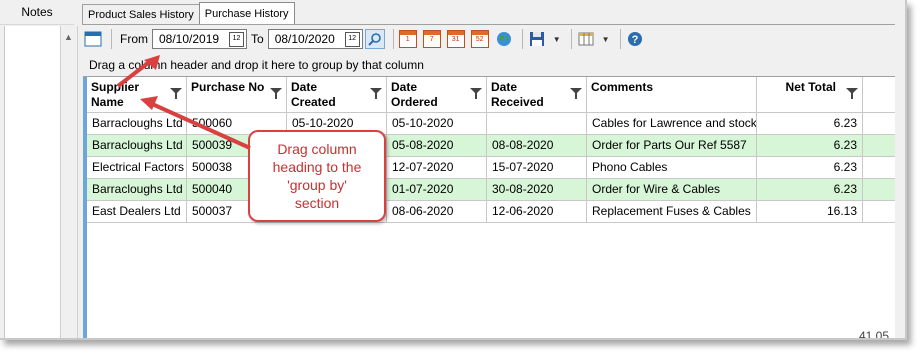  What do you see at coordinates (437, 146) in the screenshot?
I see `cell-date-ordered: 05-08-2020` at bounding box center [437, 146].